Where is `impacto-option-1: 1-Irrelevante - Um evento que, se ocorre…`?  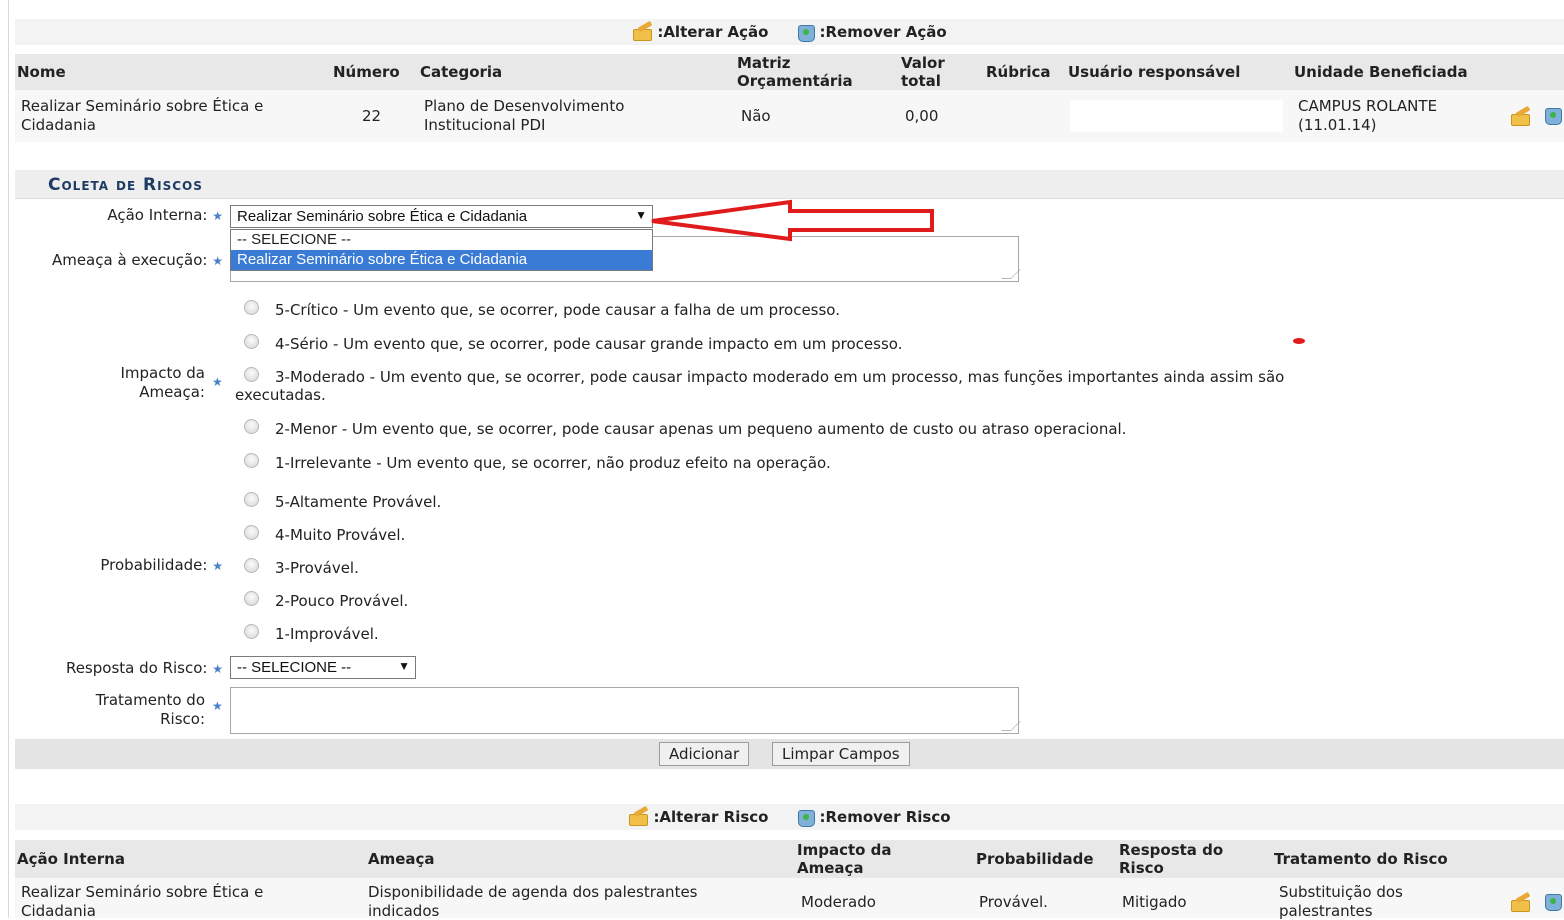
impacto-option-1: 1-Irrelevante - Um evento que, se ocorre… is located at coordinates (553, 463).